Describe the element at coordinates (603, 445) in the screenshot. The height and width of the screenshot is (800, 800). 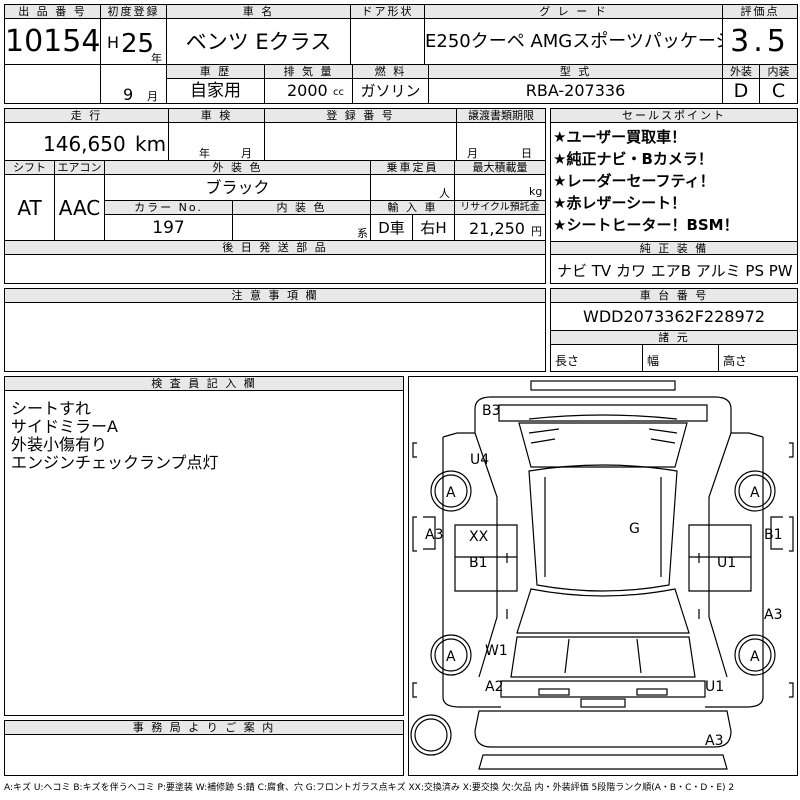
I see `rear-glass` at that location.